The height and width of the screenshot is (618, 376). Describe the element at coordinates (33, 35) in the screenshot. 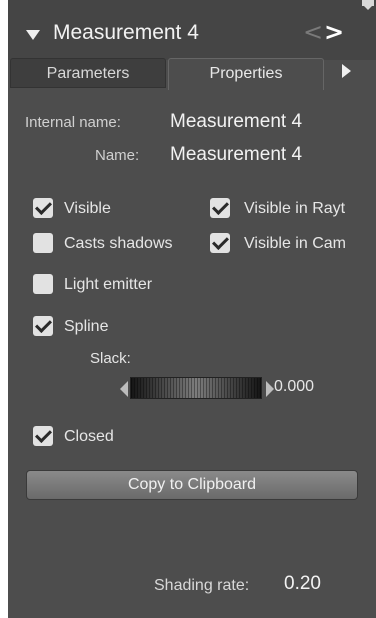

I see `collapse-triangle-icon` at that location.